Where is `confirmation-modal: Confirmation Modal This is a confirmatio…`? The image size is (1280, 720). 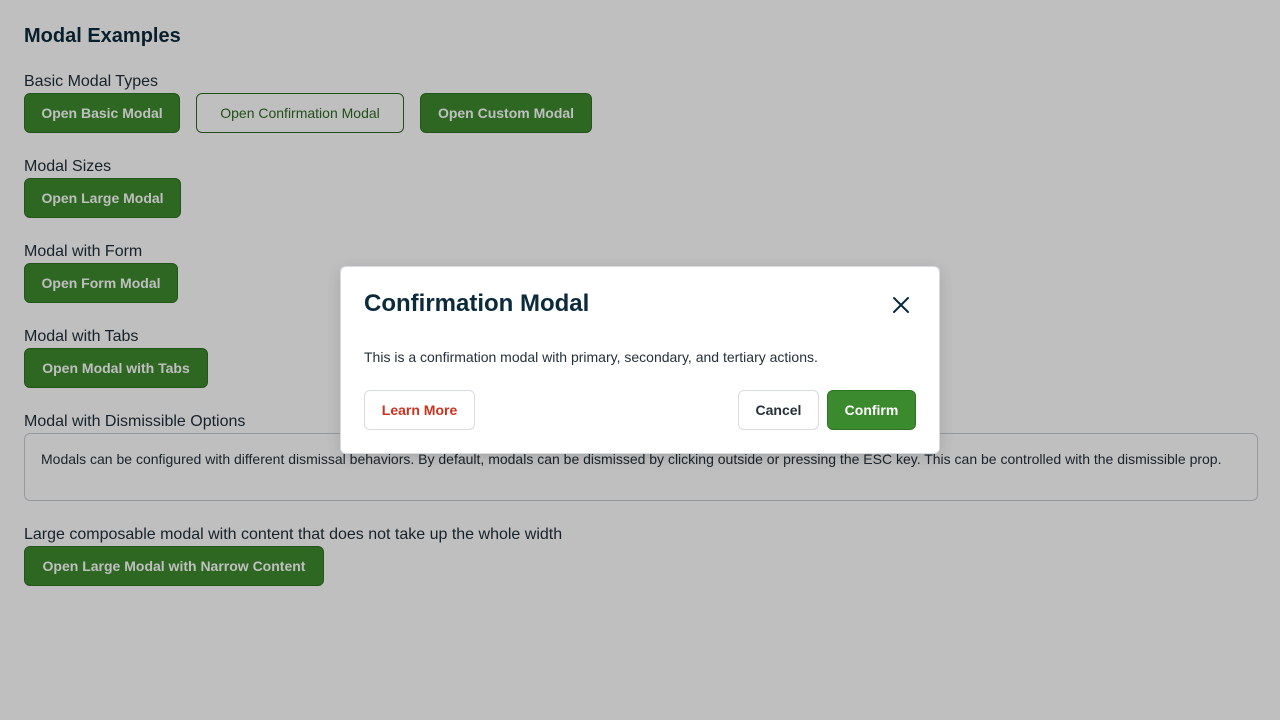
confirmation-modal: Confirmation Modal This is a confirmatio… is located at coordinates (640, 360).